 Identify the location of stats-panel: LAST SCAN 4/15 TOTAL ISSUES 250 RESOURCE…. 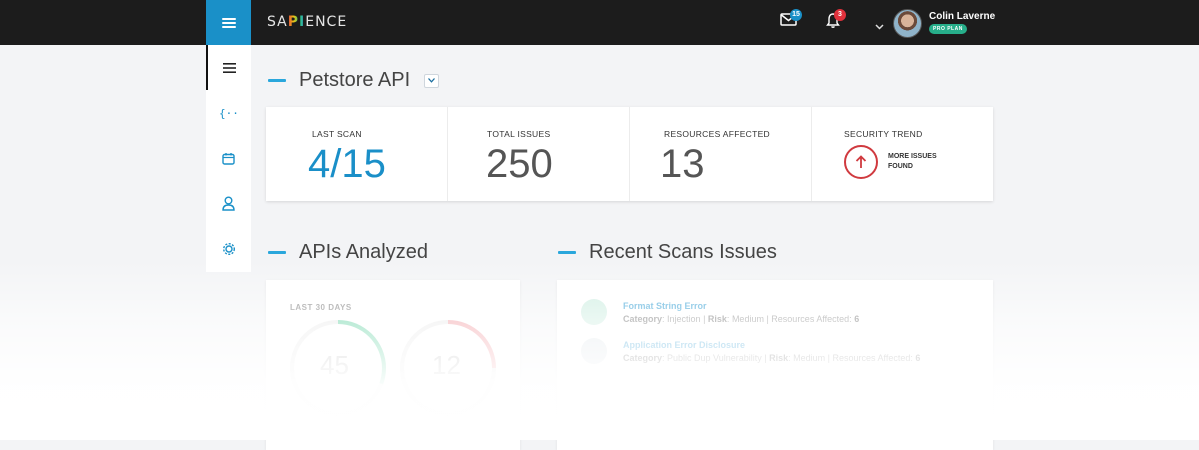
(629, 154).